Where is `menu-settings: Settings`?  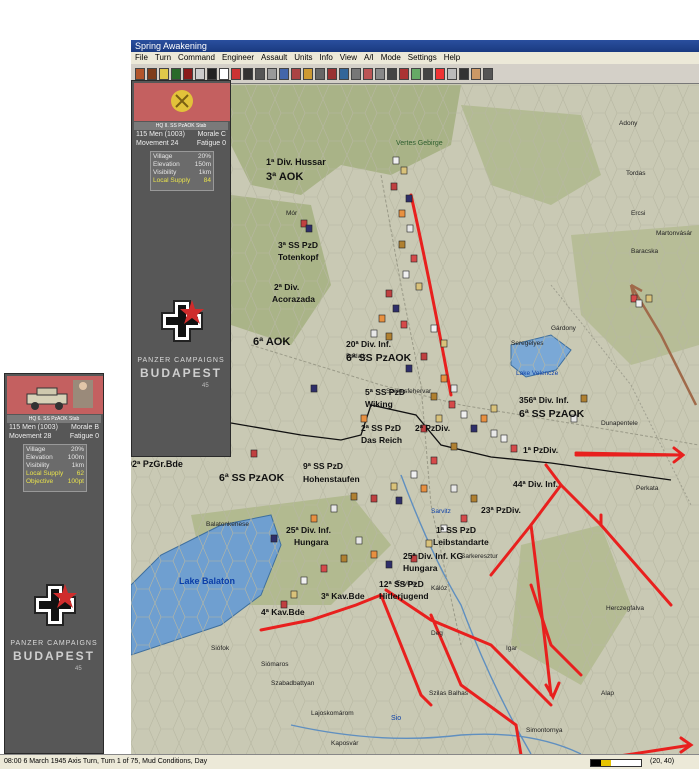 menu-settings: Settings is located at coordinates (422, 58).